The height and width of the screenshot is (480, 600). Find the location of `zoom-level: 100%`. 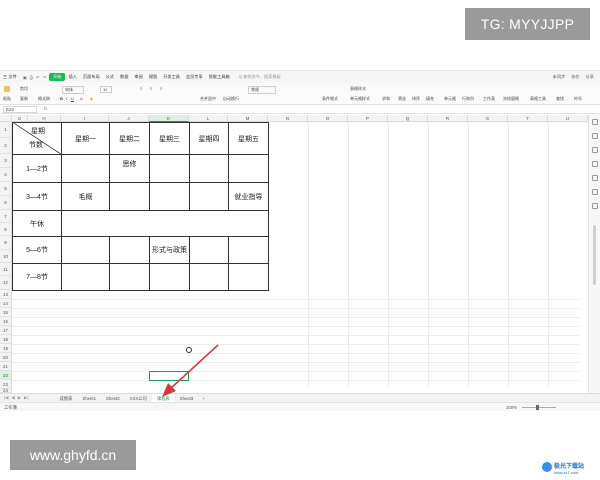

zoom-level: 100% is located at coordinates (511, 407).